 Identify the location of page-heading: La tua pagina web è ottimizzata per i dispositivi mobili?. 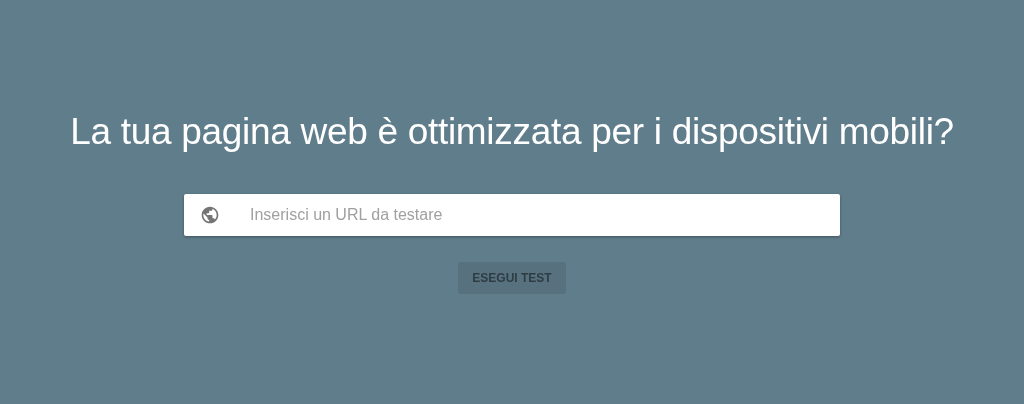
(512, 132).